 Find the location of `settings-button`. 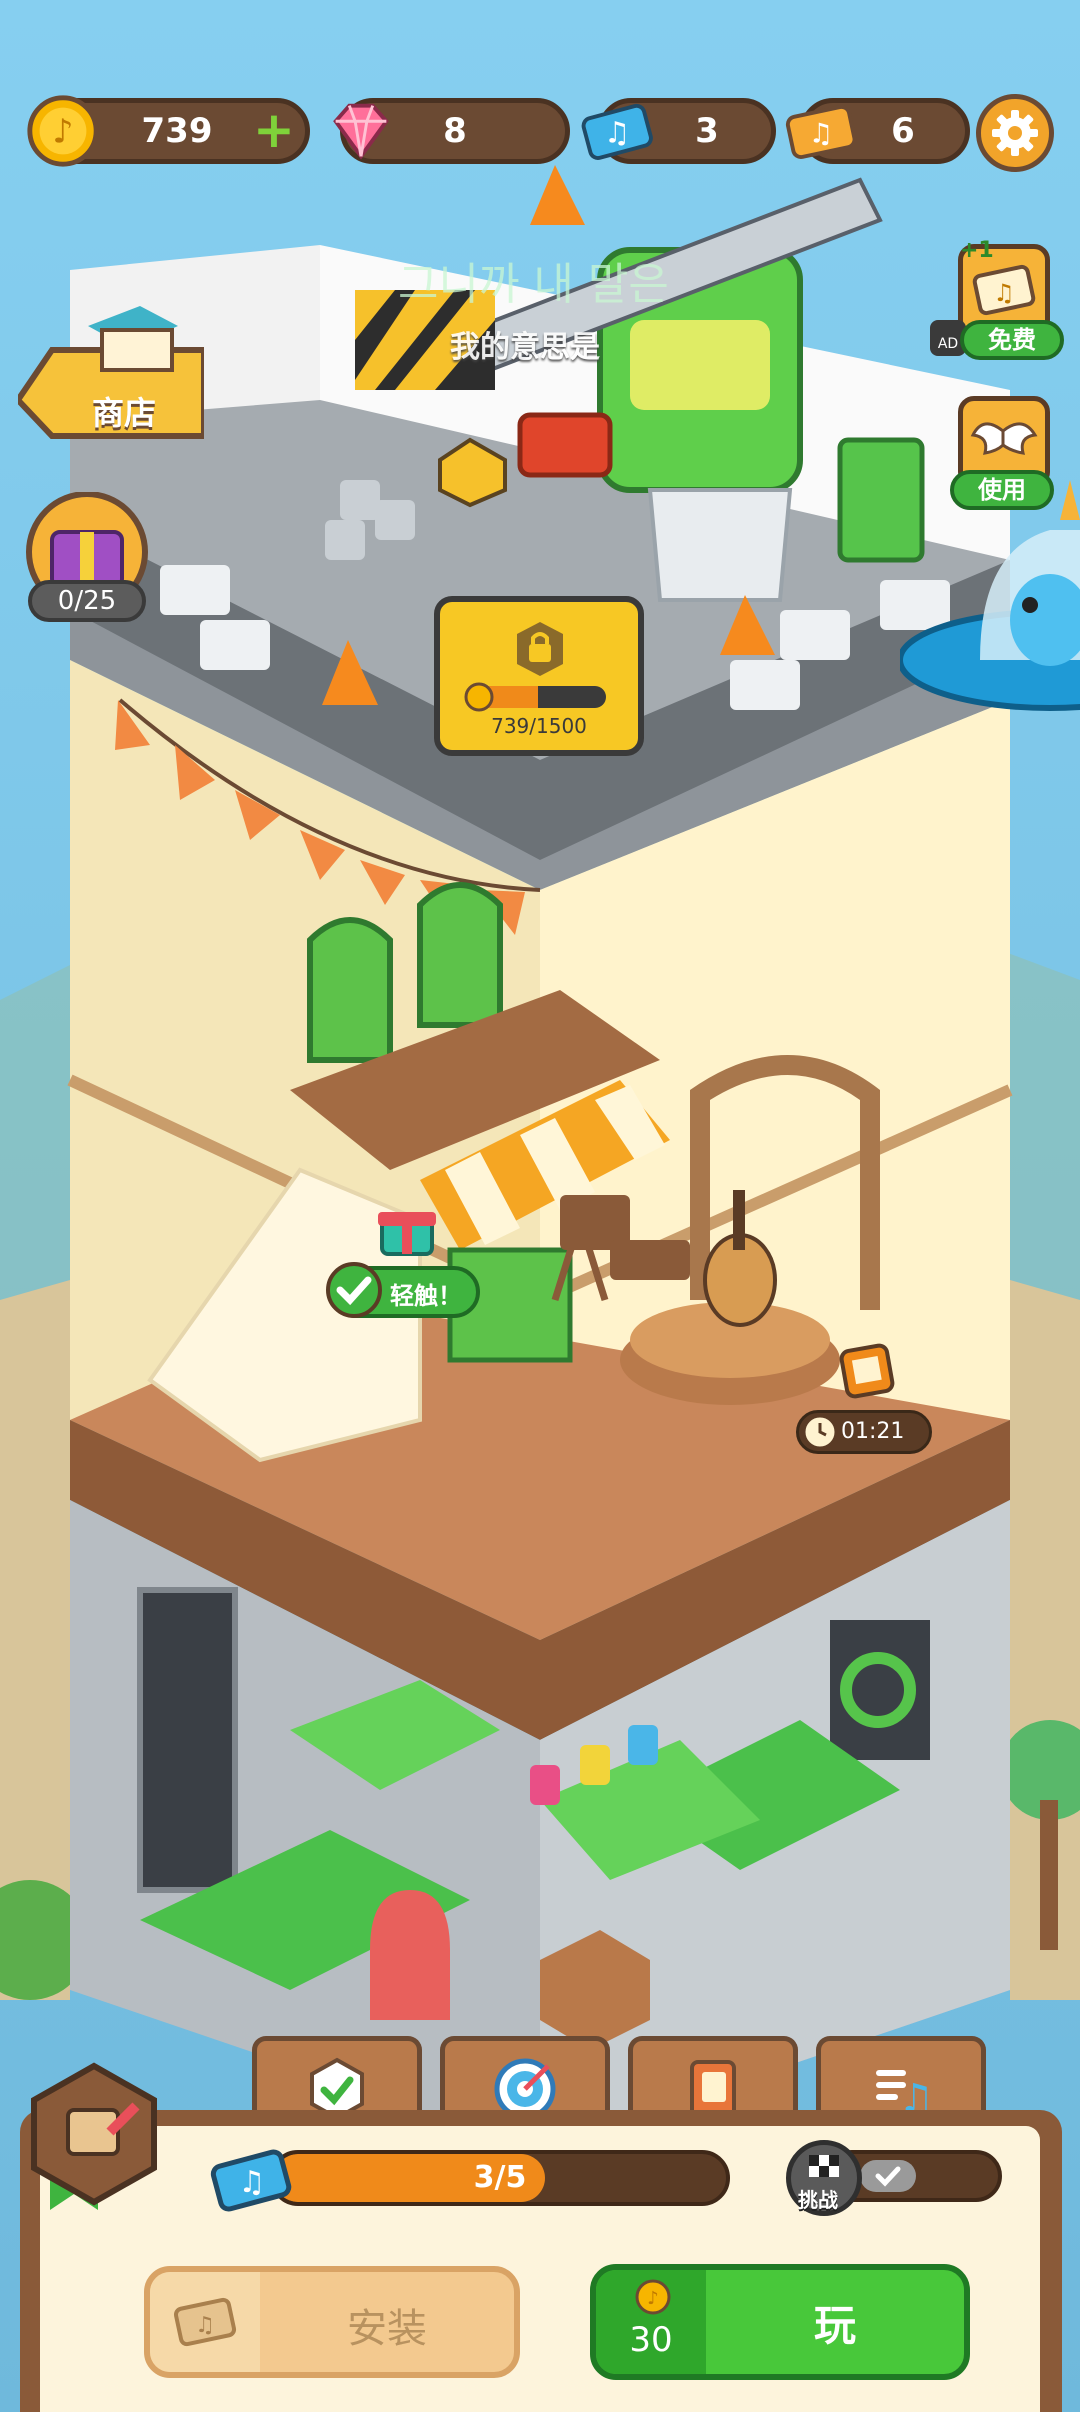

settings-button is located at coordinates (1015, 133).